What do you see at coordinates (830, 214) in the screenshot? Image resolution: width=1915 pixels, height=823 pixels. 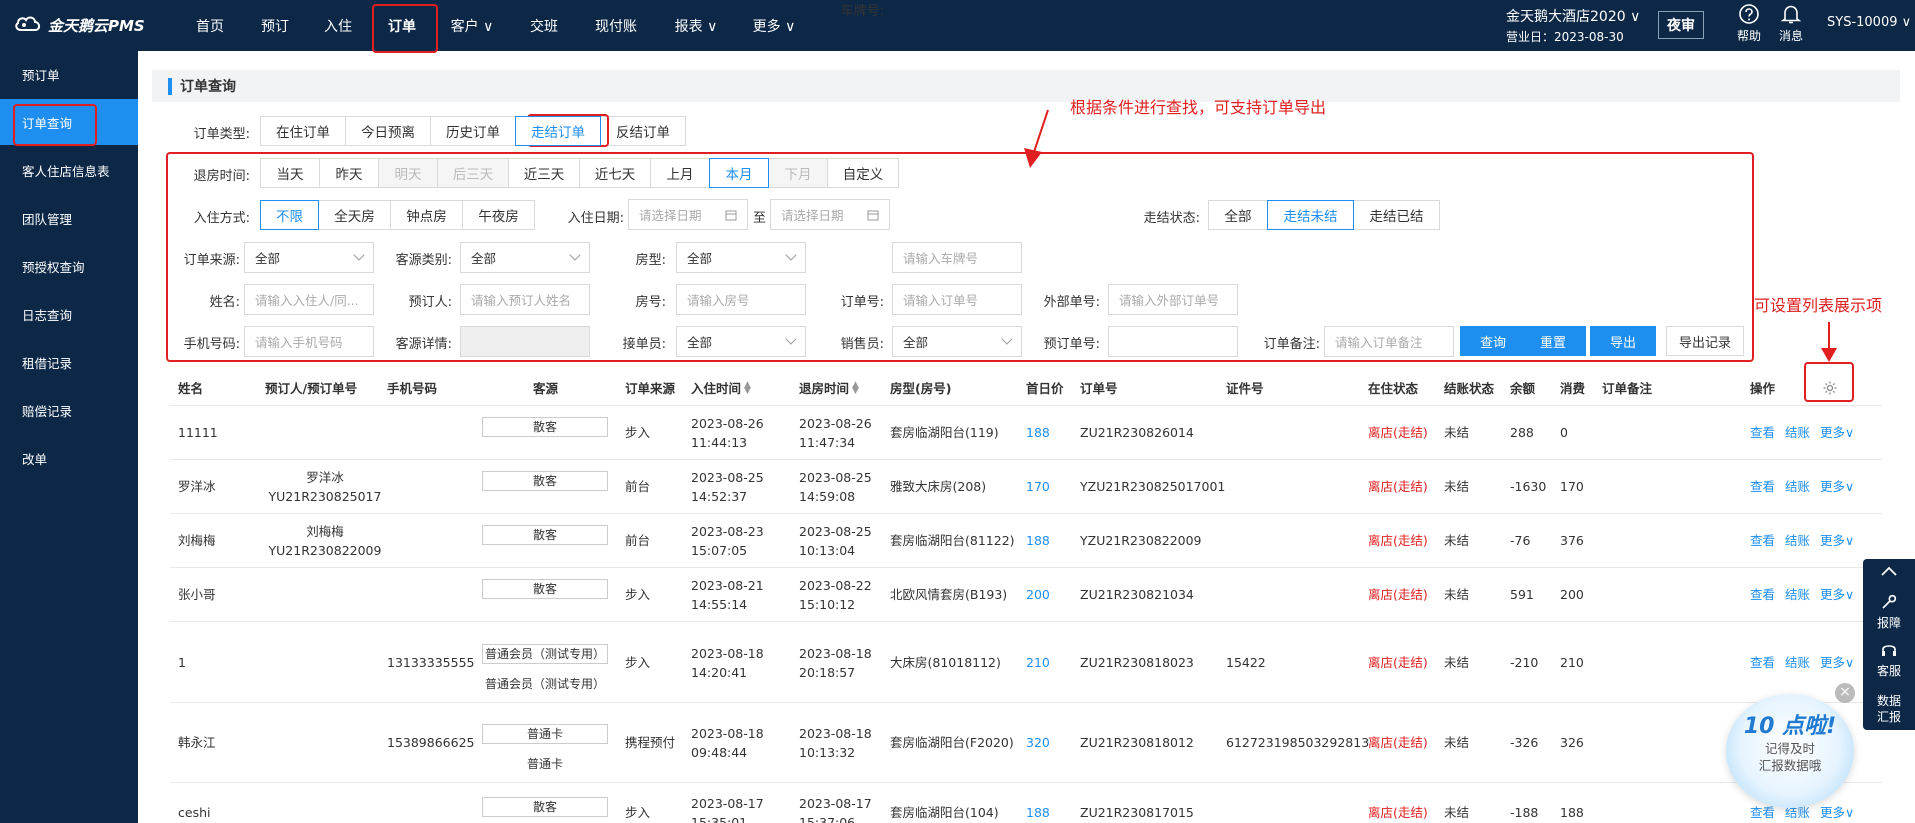 I see `checkin-date-end: 请选择日期` at bounding box center [830, 214].